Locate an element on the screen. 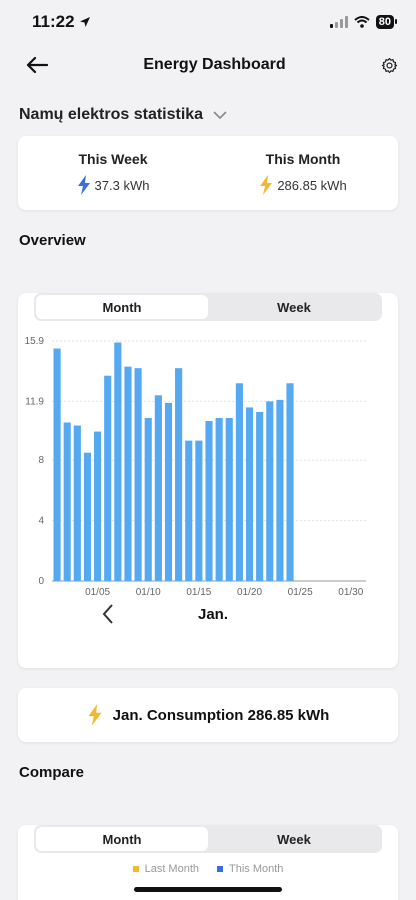  battery-indicator: 80 is located at coordinates (386, 22).